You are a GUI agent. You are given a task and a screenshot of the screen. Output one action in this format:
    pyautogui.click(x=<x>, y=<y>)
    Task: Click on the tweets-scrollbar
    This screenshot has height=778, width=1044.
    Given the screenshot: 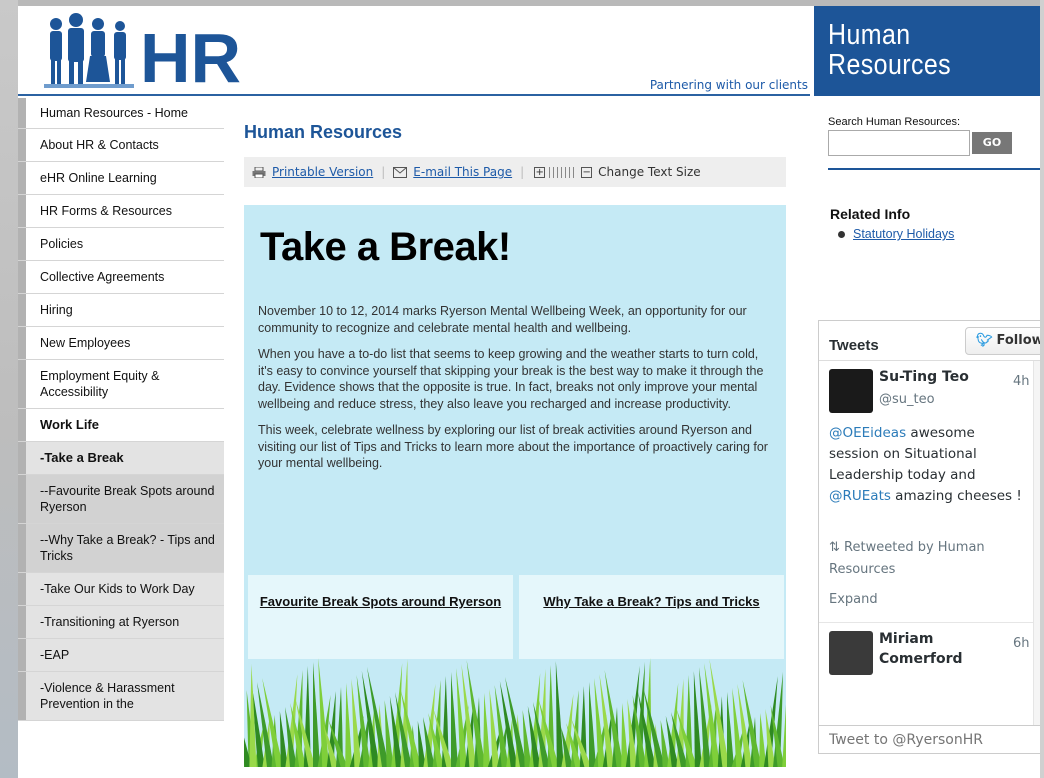 What is the action you would take?
    pyautogui.click(x=1036, y=543)
    